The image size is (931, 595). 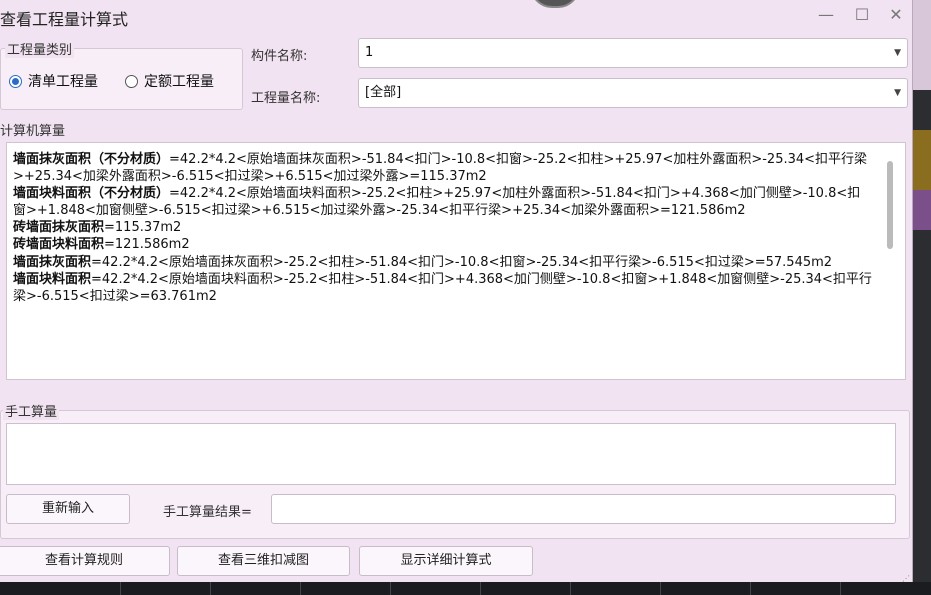 What do you see at coordinates (33, 131) in the screenshot?
I see `computer-calc-label: 计算机算量` at bounding box center [33, 131].